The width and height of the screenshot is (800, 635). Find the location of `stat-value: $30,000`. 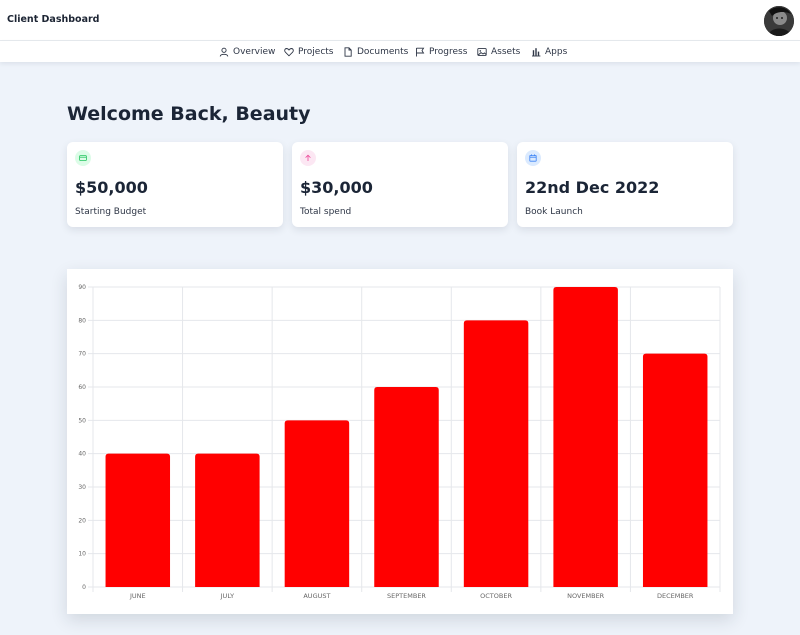

stat-value: $30,000 is located at coordinates (336, 187).